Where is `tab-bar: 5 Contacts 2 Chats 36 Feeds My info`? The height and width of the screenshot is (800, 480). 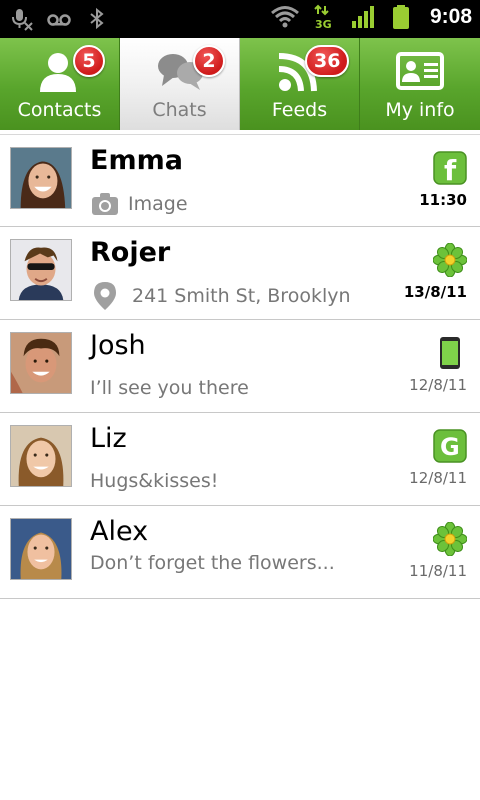 tab-bar: 5 Contacts 2 Chats 36 Feeds My info is located at coordinates (240, 84).